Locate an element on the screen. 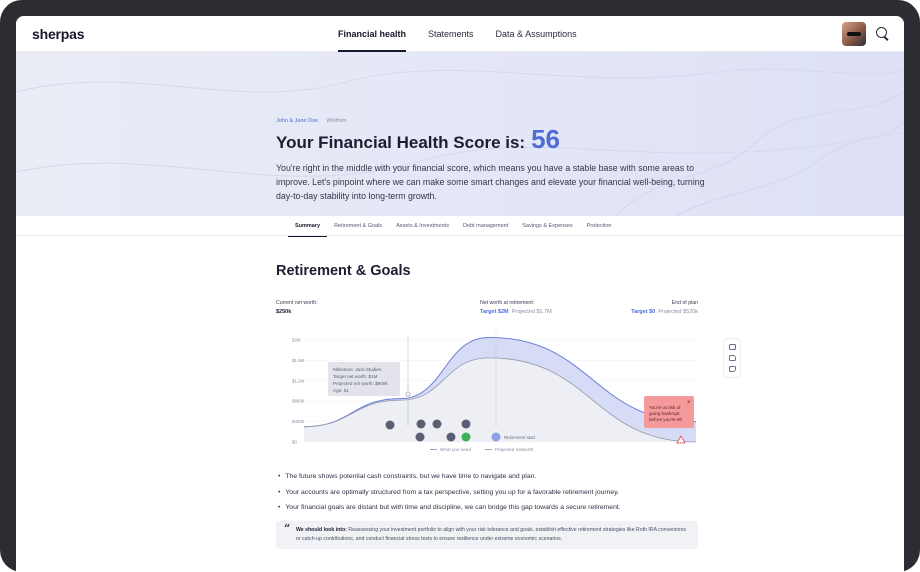 This screenshot has height=572, width=920. owner-edit-link: Whitfom is located at coordinates (336, 121).